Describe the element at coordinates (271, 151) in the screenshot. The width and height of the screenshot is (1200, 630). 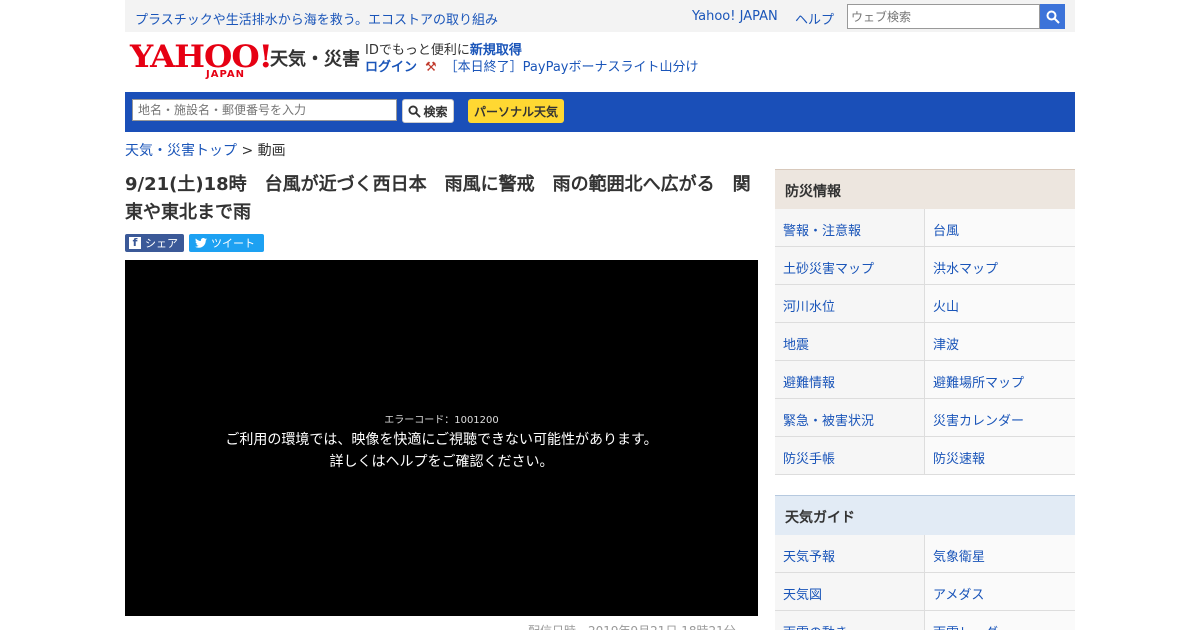
I see `breadcrumb-current: 動画` at that location.